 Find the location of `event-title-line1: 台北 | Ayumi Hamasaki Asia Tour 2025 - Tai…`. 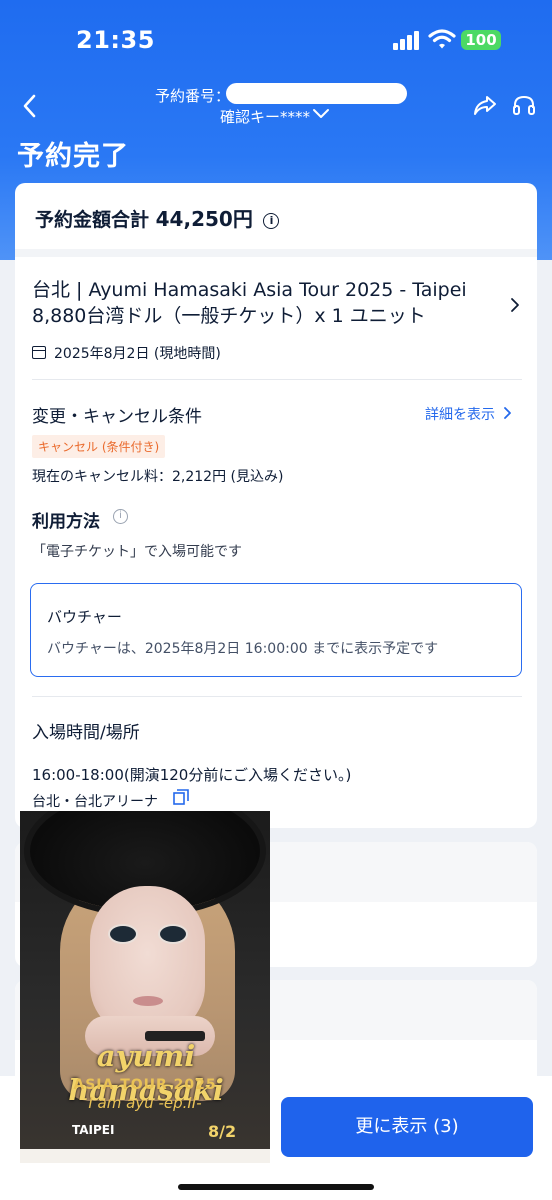

event-title-line1: 台北 | Ayumi Hamasaki Asia Tour 2025 - Tai… is located at coordinates (249, 290).